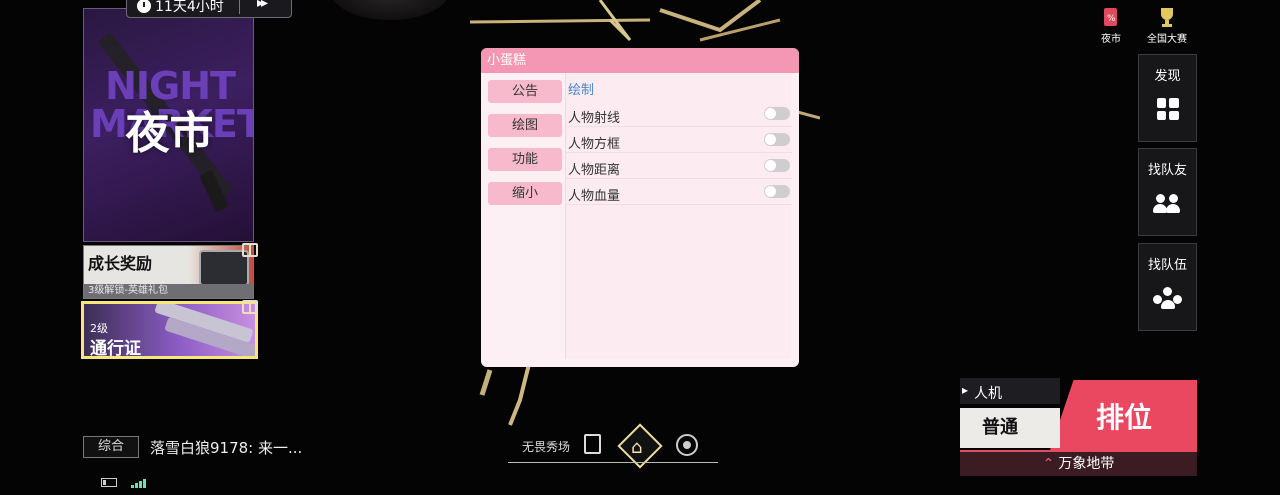  What do you see at coordinates (1167, 109) in the screenshot?
I see `grid-icon` at bounding box center [1167, 109].